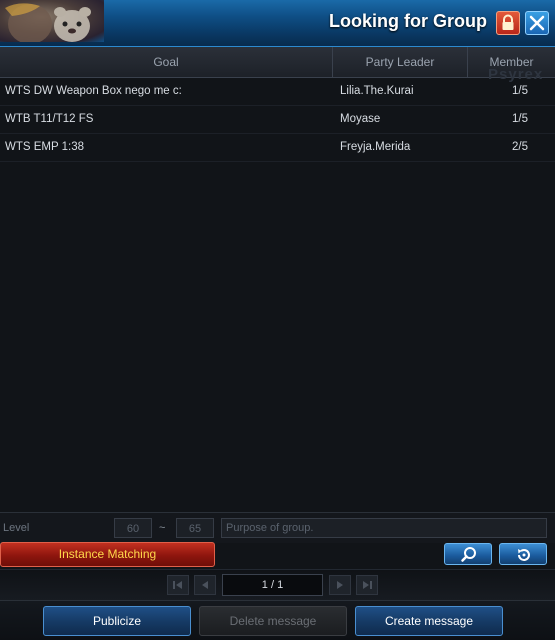  What do you see at coordinates (166, 62) in the screenshot?
I see `column-header-goal: Goal` at bounding box center [166, 62].